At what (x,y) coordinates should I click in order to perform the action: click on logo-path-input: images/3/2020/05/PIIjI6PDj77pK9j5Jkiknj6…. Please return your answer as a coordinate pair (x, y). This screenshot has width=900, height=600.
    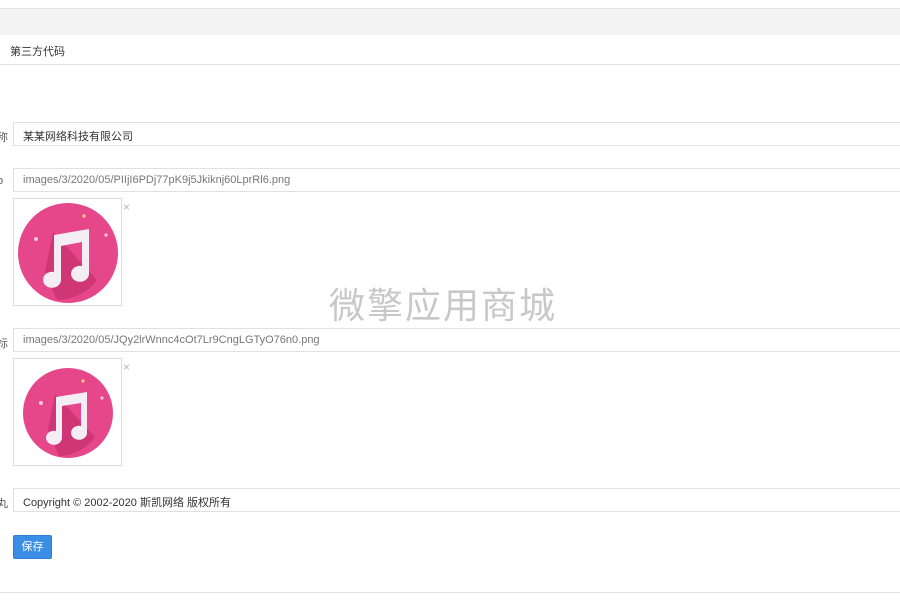
    Looking at the image, I should click on (456, 180).